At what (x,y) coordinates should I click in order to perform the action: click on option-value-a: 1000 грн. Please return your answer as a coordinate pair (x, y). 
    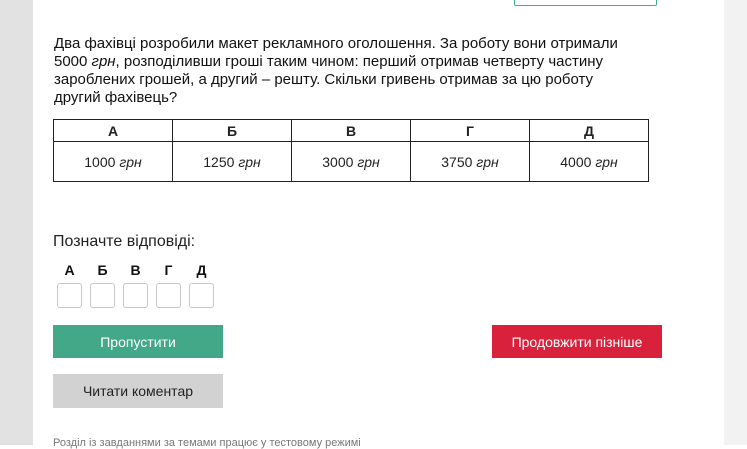
    Looking at the image, I should click on (113, 161).